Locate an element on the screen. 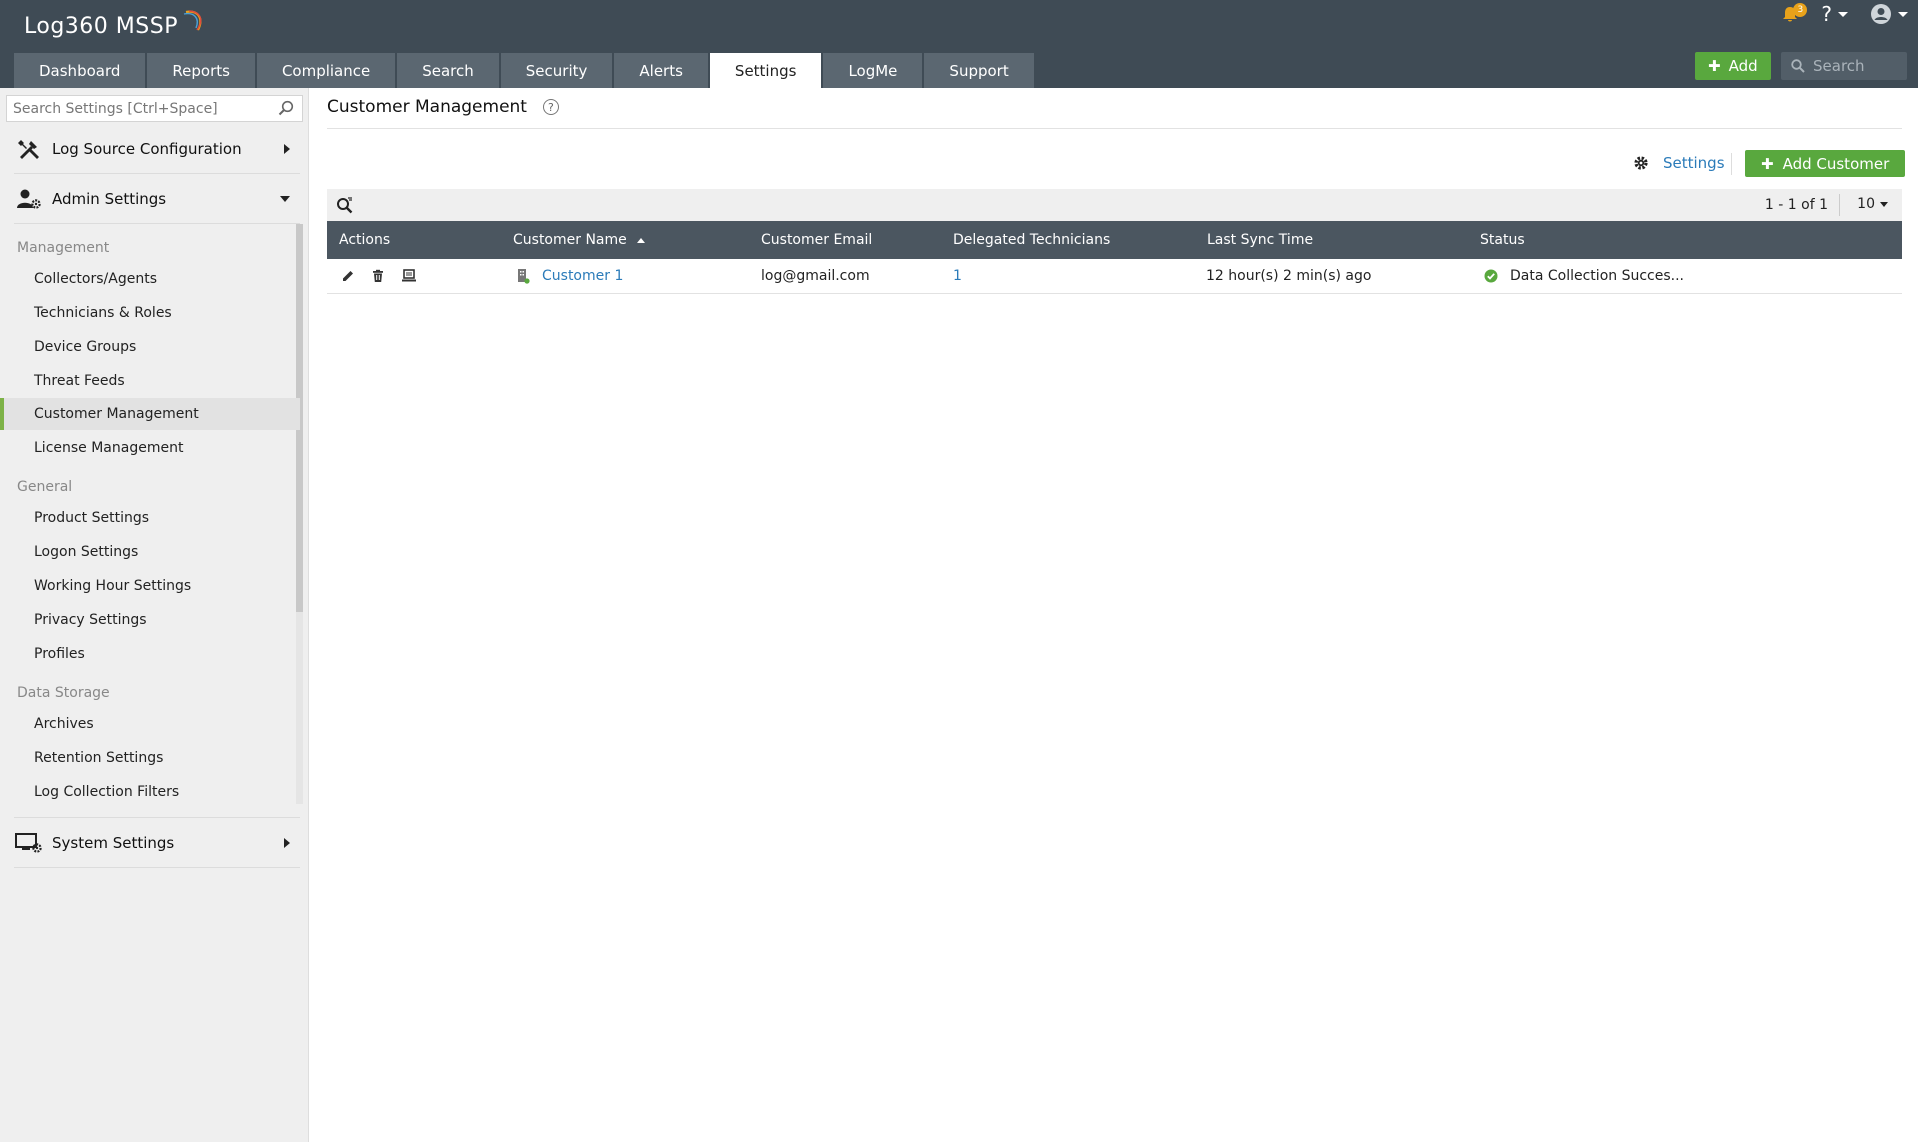 Image resolution: width=1918 pixels, height=1142 pixels. column-header-status: Status is located at coordinates (1502, 240).